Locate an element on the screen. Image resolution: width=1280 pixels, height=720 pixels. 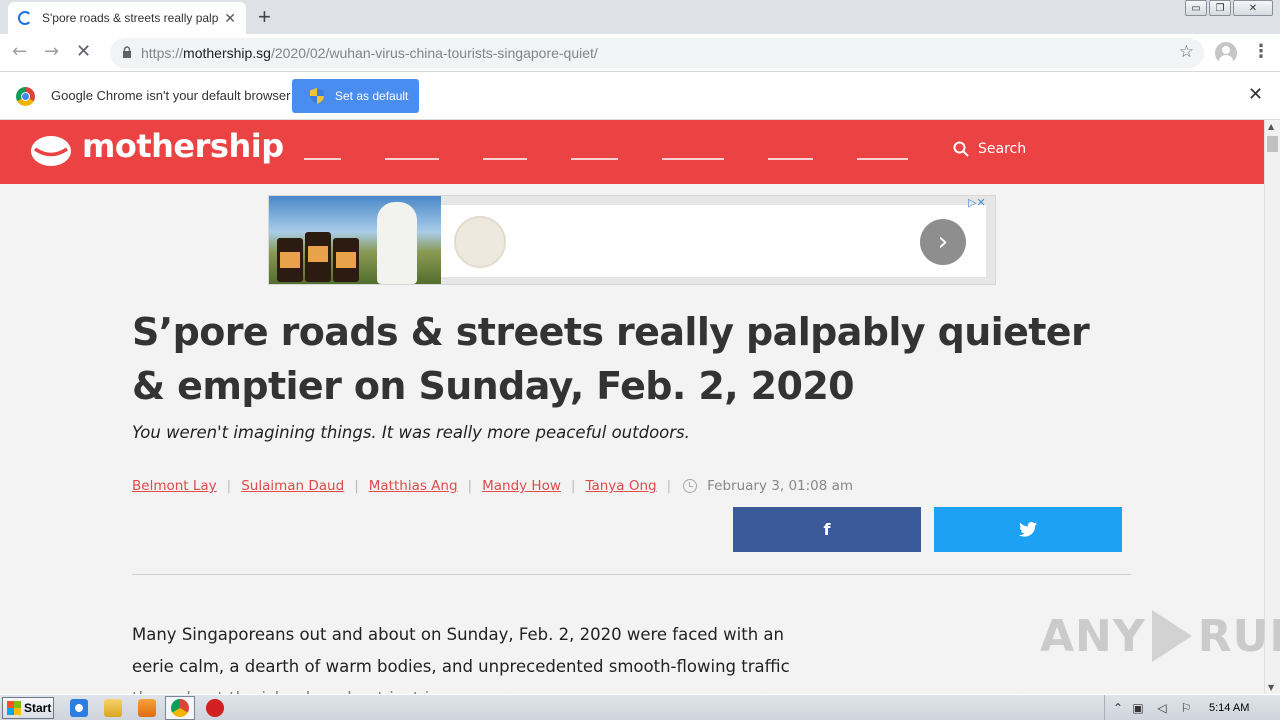
search-label: Search is located at coordinates (1002, 149).